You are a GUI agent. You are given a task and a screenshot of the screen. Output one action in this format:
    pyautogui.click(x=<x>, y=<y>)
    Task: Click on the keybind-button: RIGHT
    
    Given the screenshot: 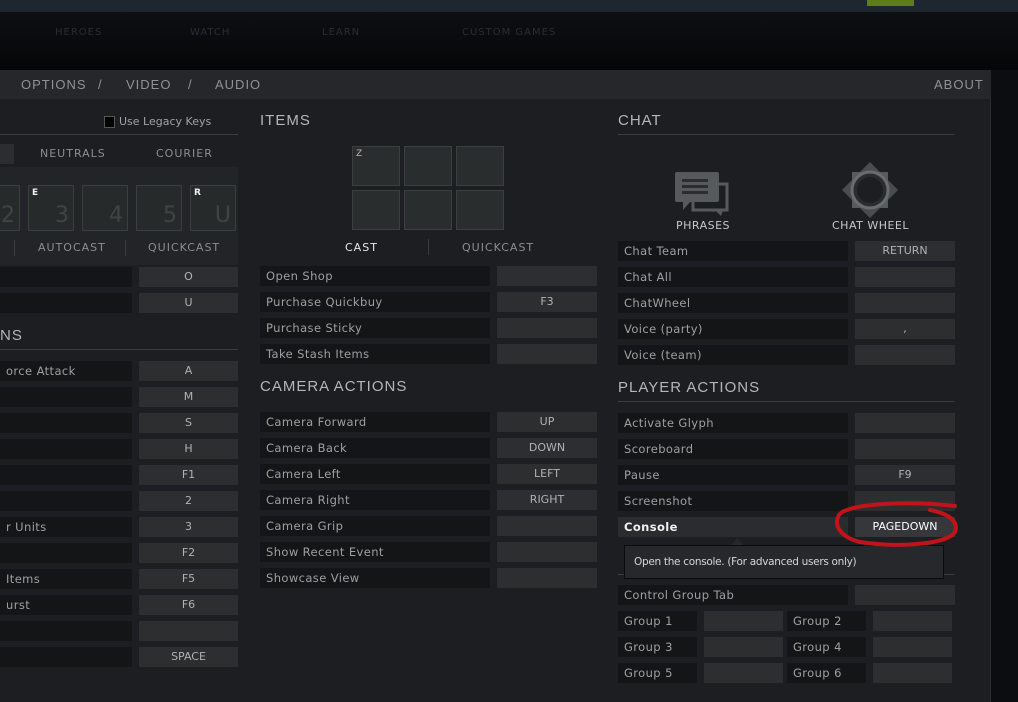 What is the action you would take?
    pyautogui.click(x=547, y=500)
    